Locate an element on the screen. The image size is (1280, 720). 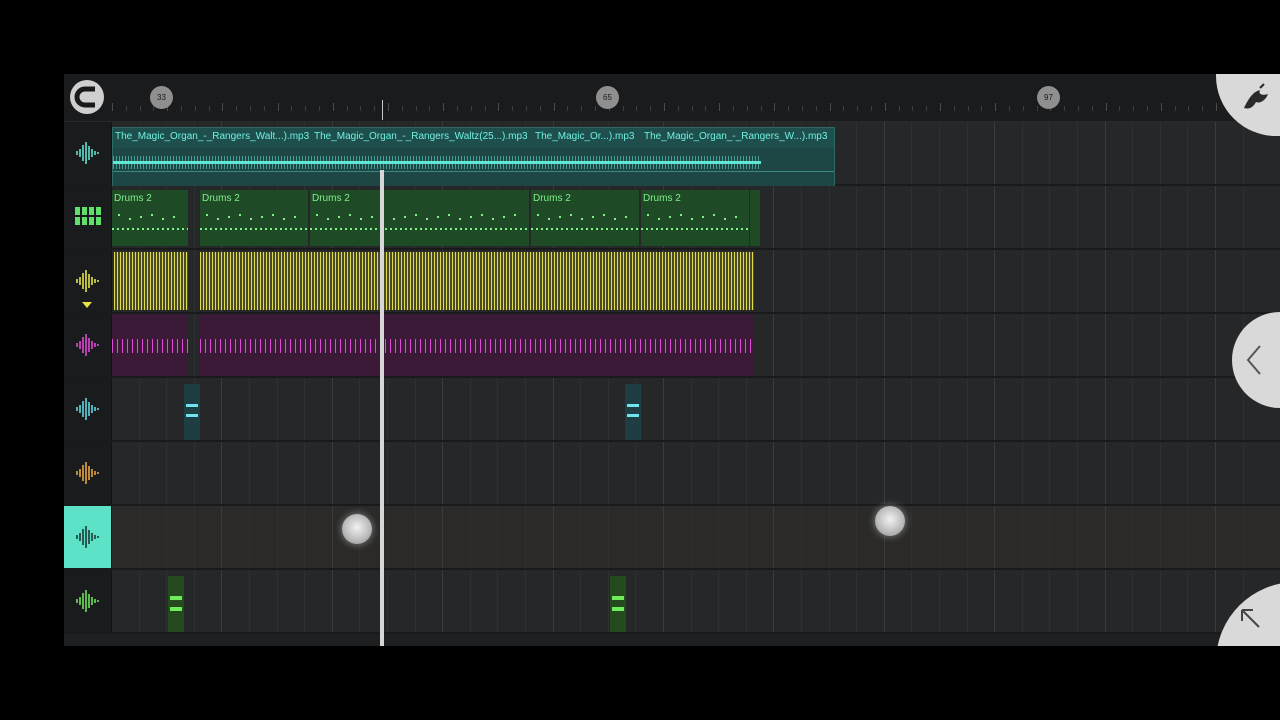
magnet-icon is located at coordinates (87, 97).